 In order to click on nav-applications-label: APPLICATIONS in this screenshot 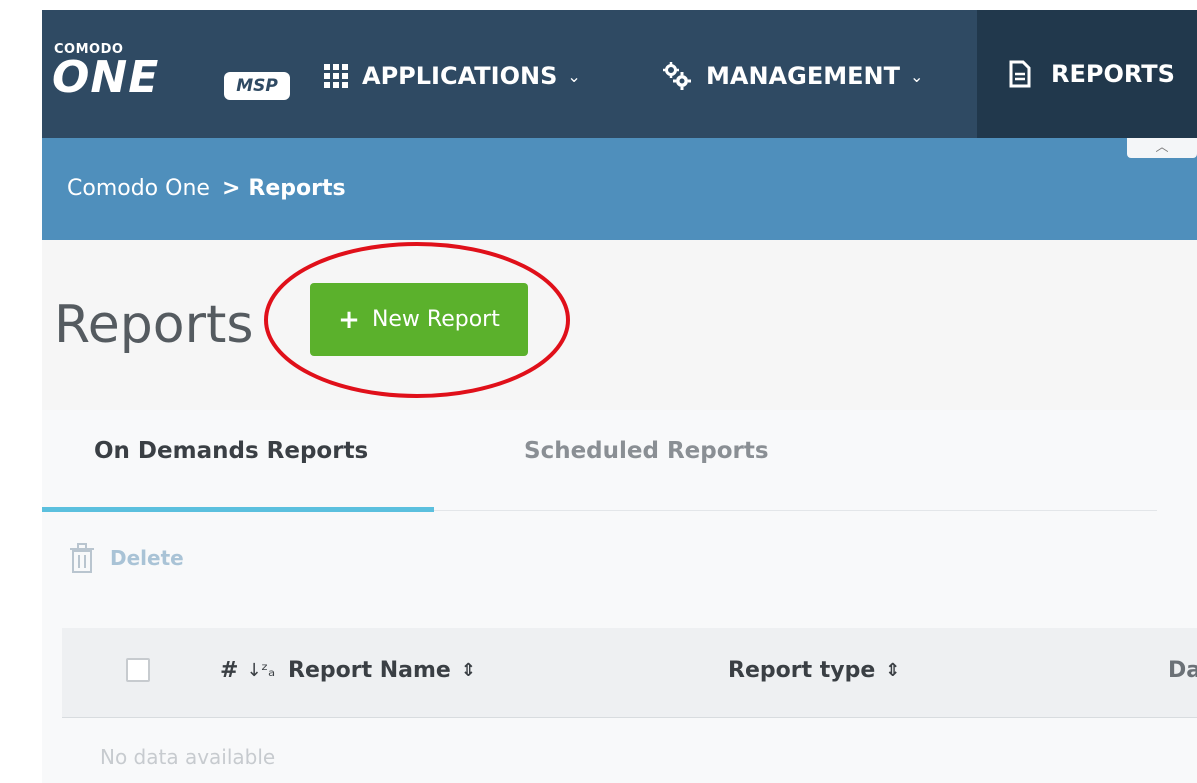, I will do `click(460, 76)`.